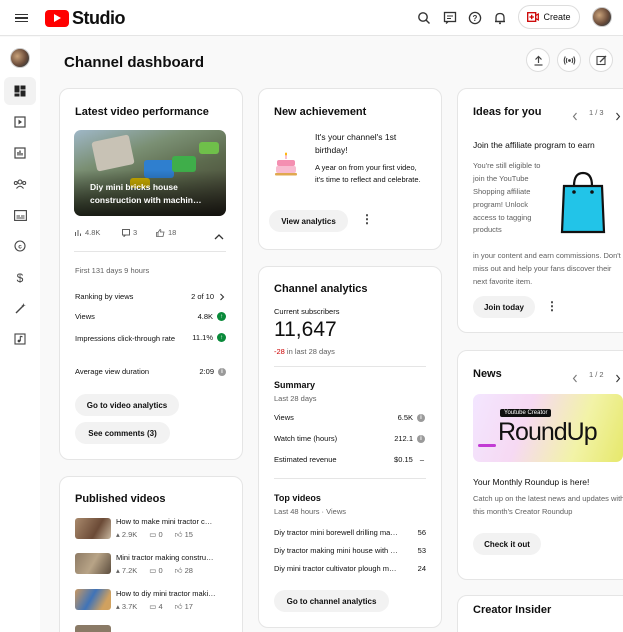  Describe the element at coordinates (421, 532) in the screenshot. I see `top-video-views: 56` at that location.